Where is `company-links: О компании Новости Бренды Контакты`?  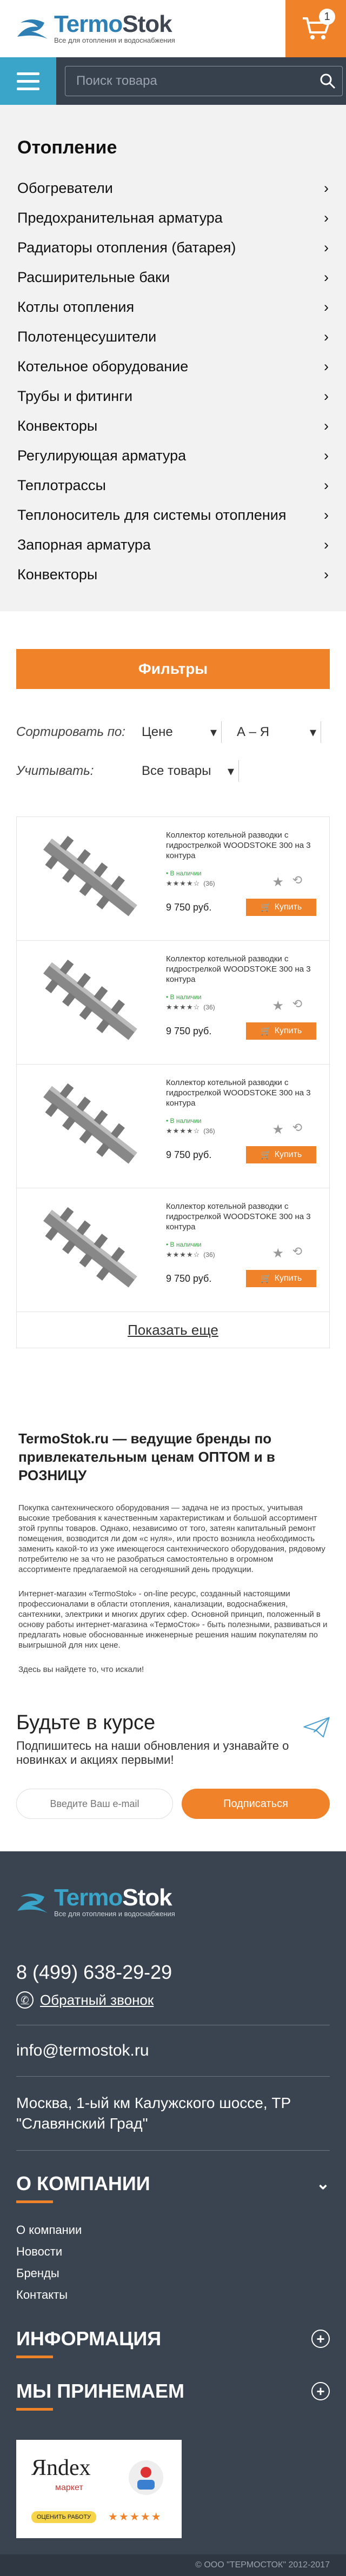
company-links: О компании Новости Бренды Контакты is located at coordinates (173, 2262).